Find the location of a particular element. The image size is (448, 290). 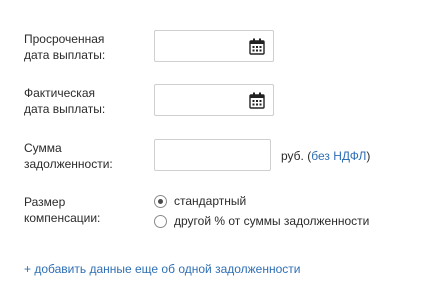

radio-standard-circle is located at coordinates (160, 201).